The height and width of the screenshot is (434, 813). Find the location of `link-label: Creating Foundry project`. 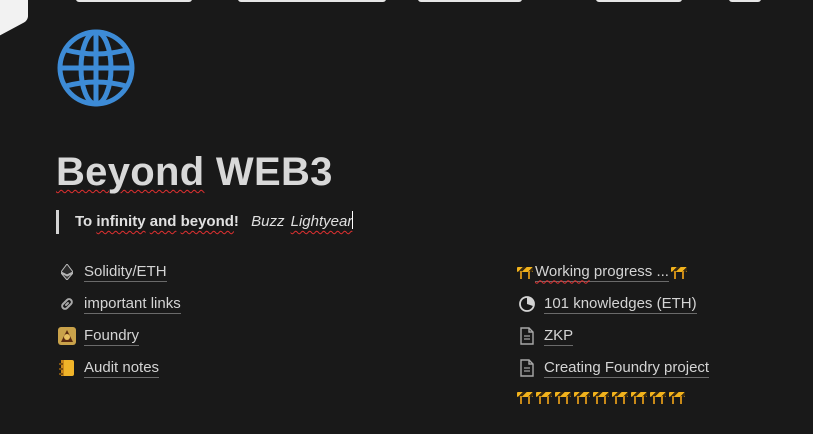

link-label: Creating Foundry project is located at coordinates (627, 368).